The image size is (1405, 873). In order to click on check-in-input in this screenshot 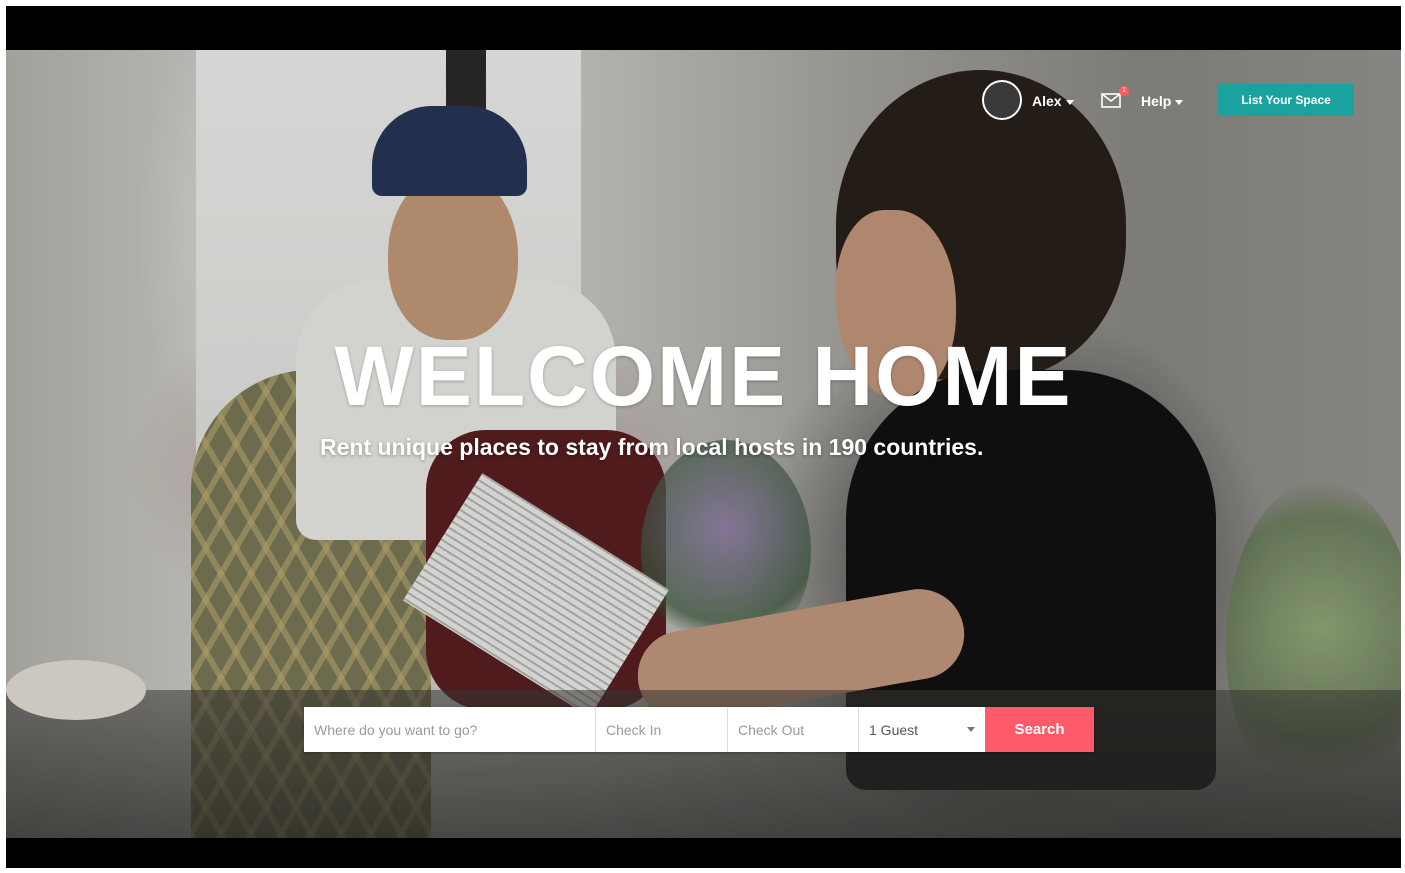, I will do `click(662, 729)`.